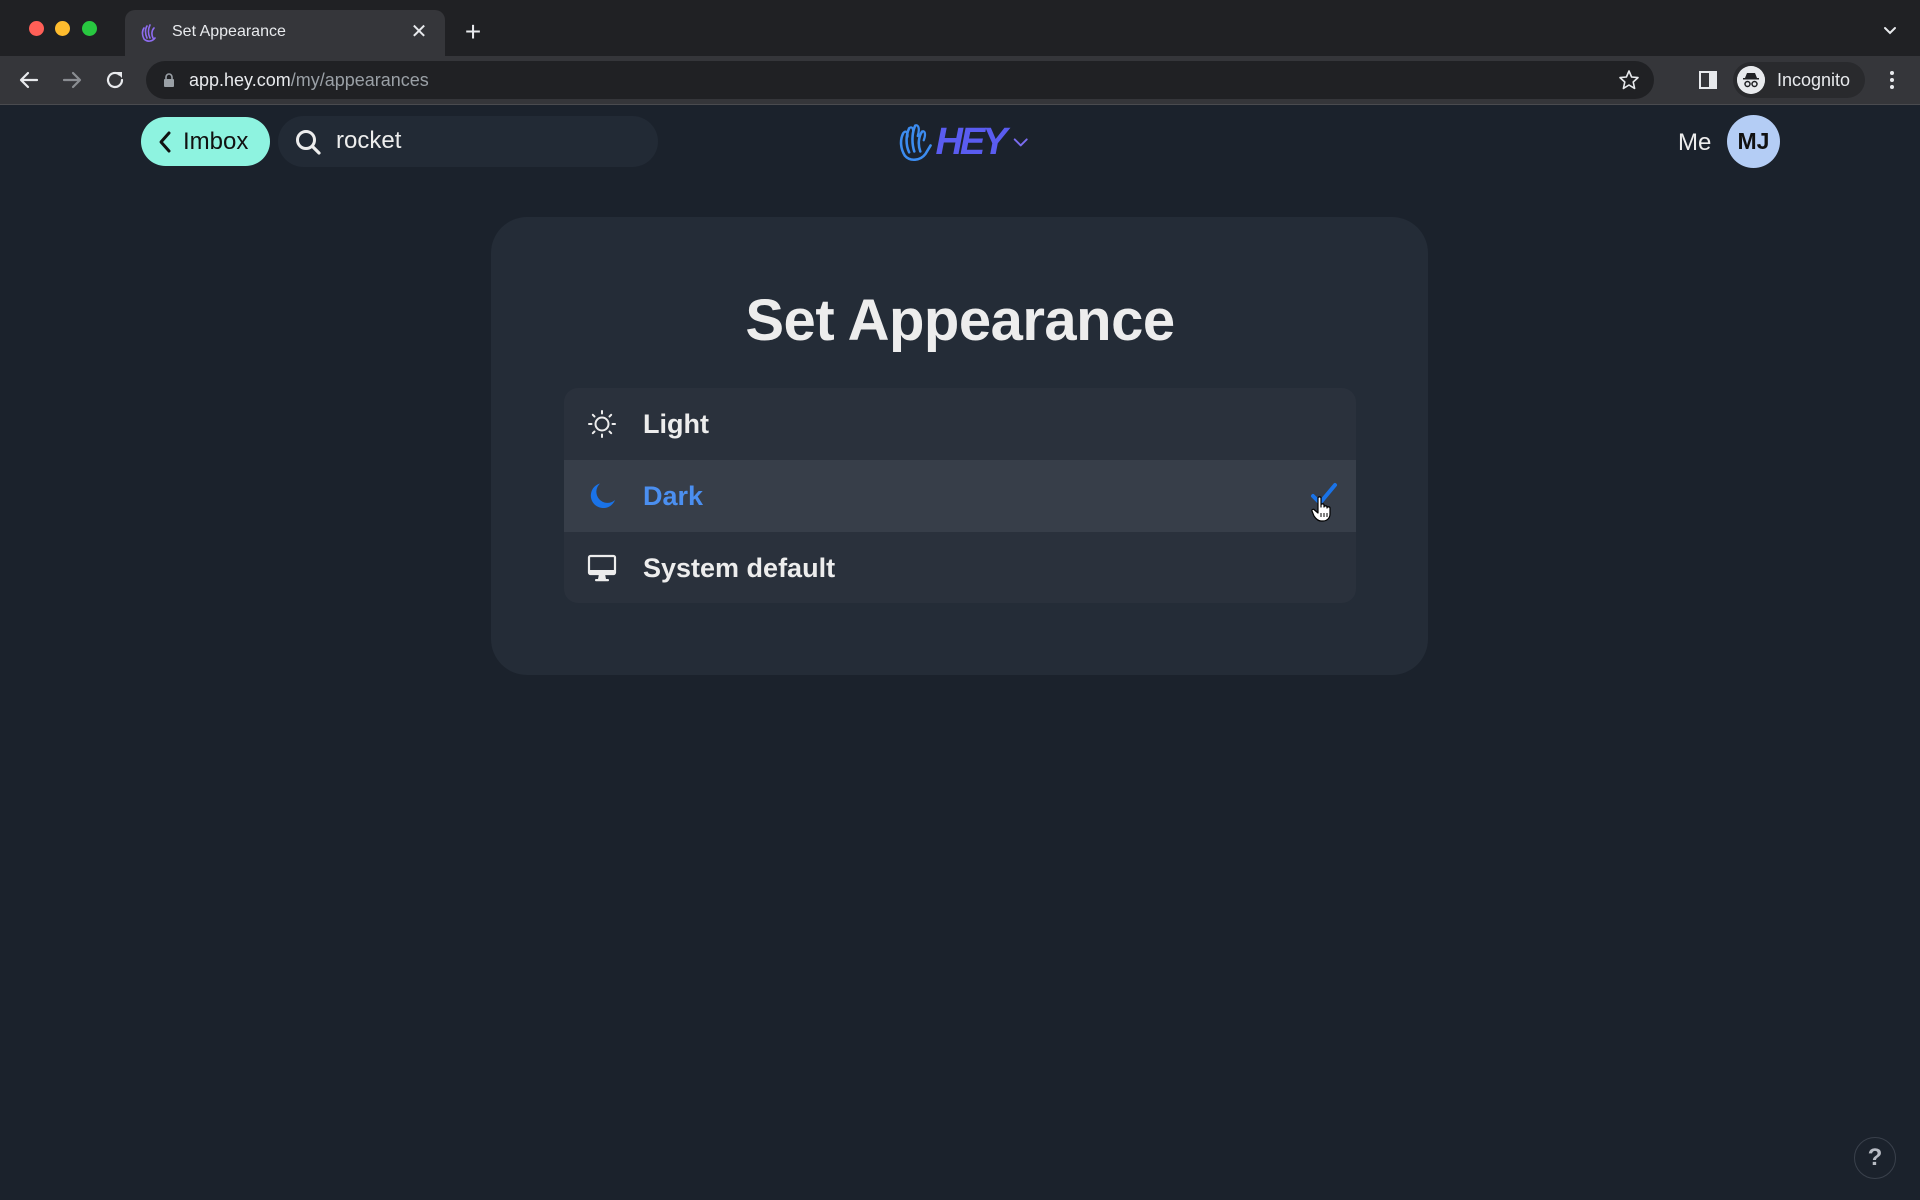 This screenshot has width=1920, height=1200. I want to click on page-title: Set Appearance, so click(960, 320).